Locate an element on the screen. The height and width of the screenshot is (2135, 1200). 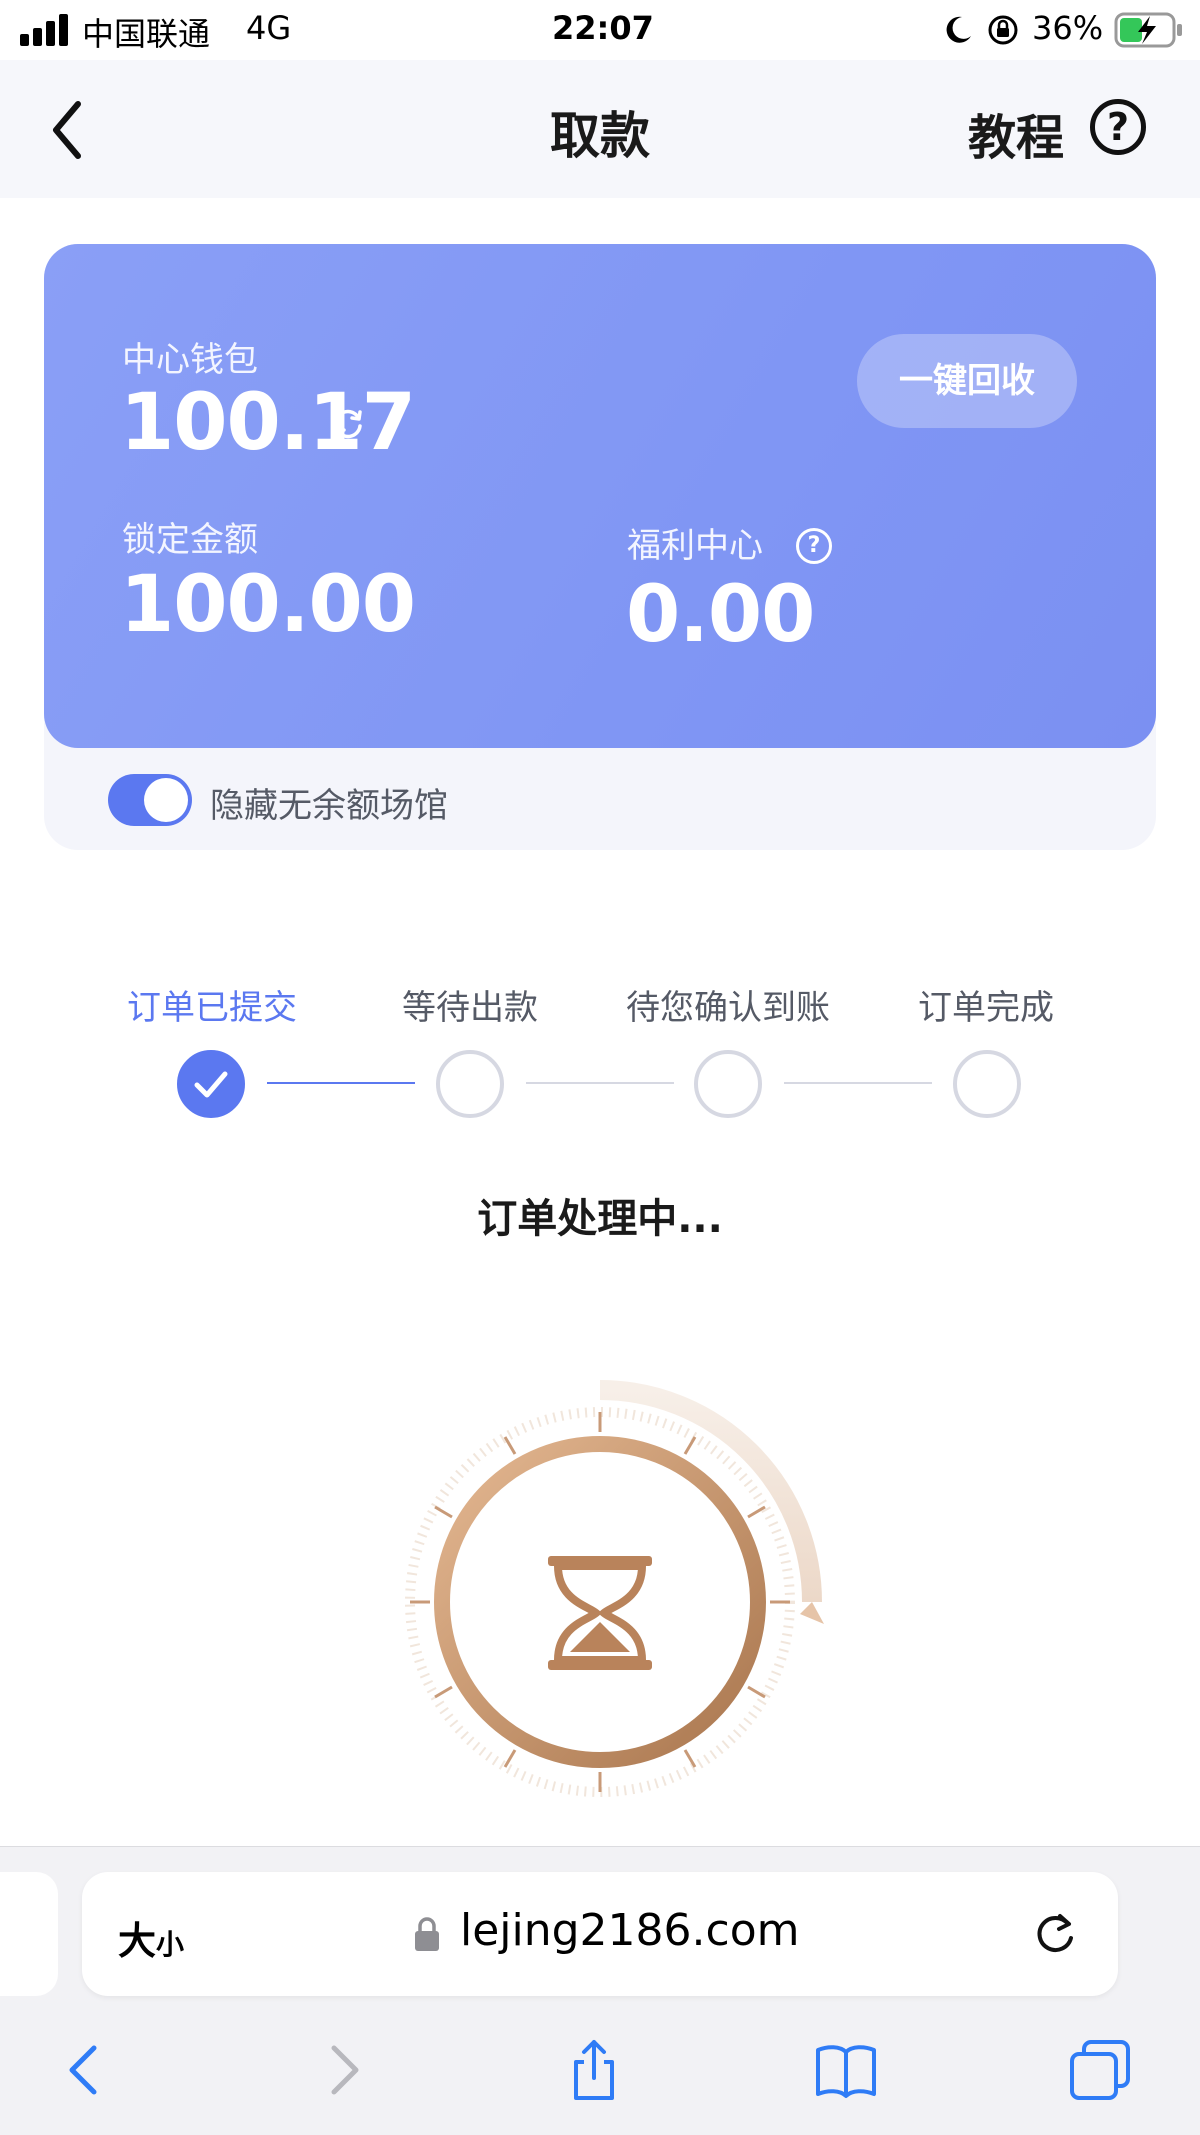
one-click-recycle-button: 一键回收 is located at coordinates (967, 381).